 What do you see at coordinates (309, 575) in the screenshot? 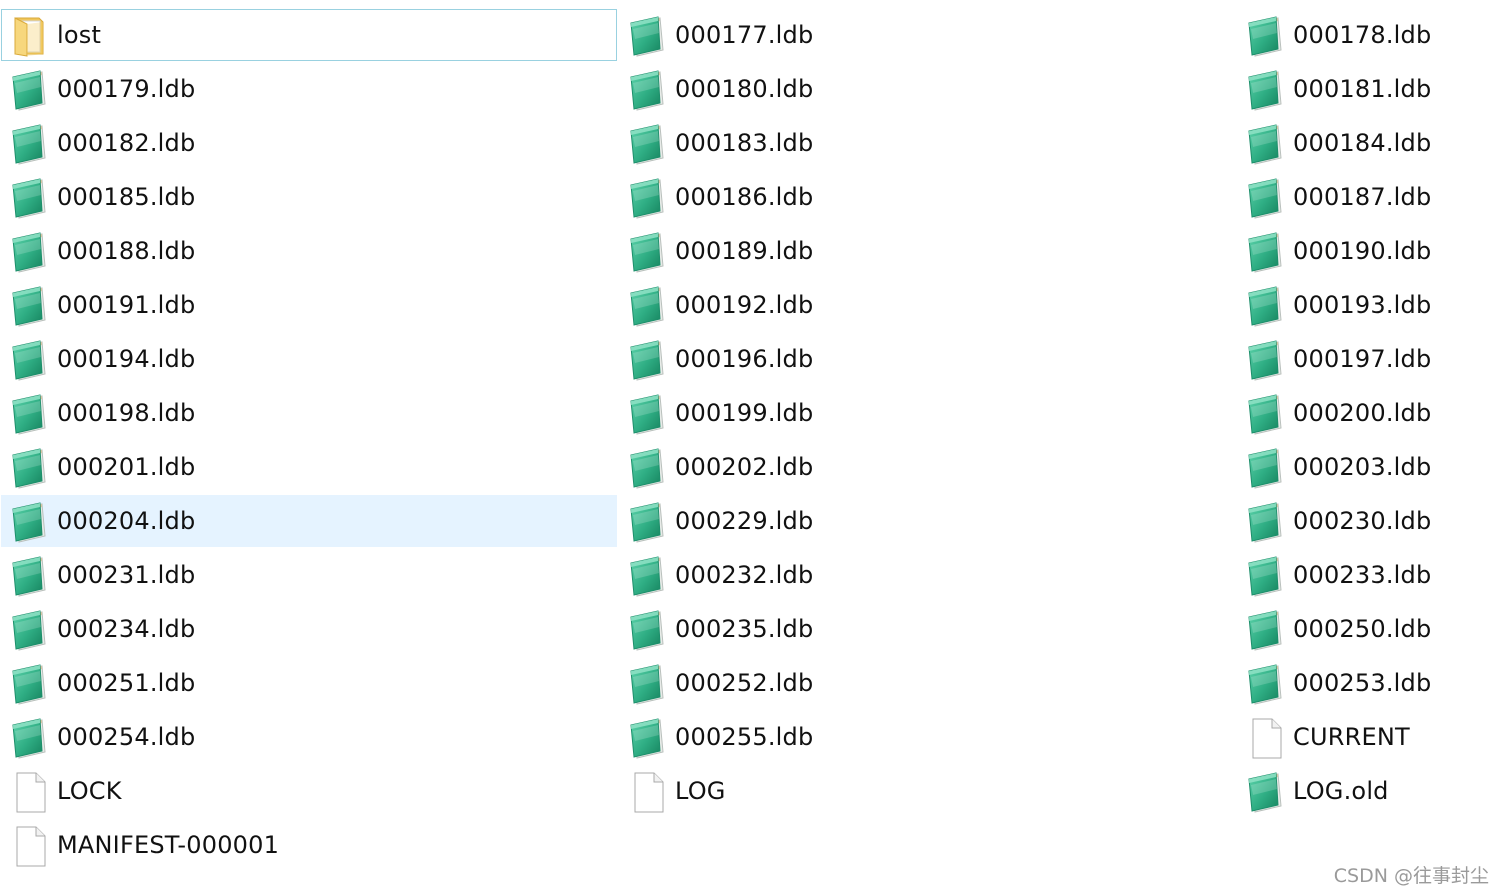
I see `file-item: 000231.ldb` at bounding box center [309, 575].